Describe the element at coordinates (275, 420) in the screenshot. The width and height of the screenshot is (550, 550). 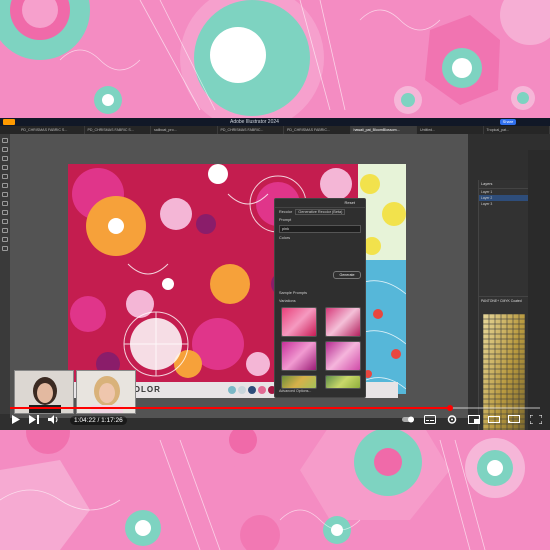
I see `player-controls: 1:04:22 / 1:17:26` at that location.